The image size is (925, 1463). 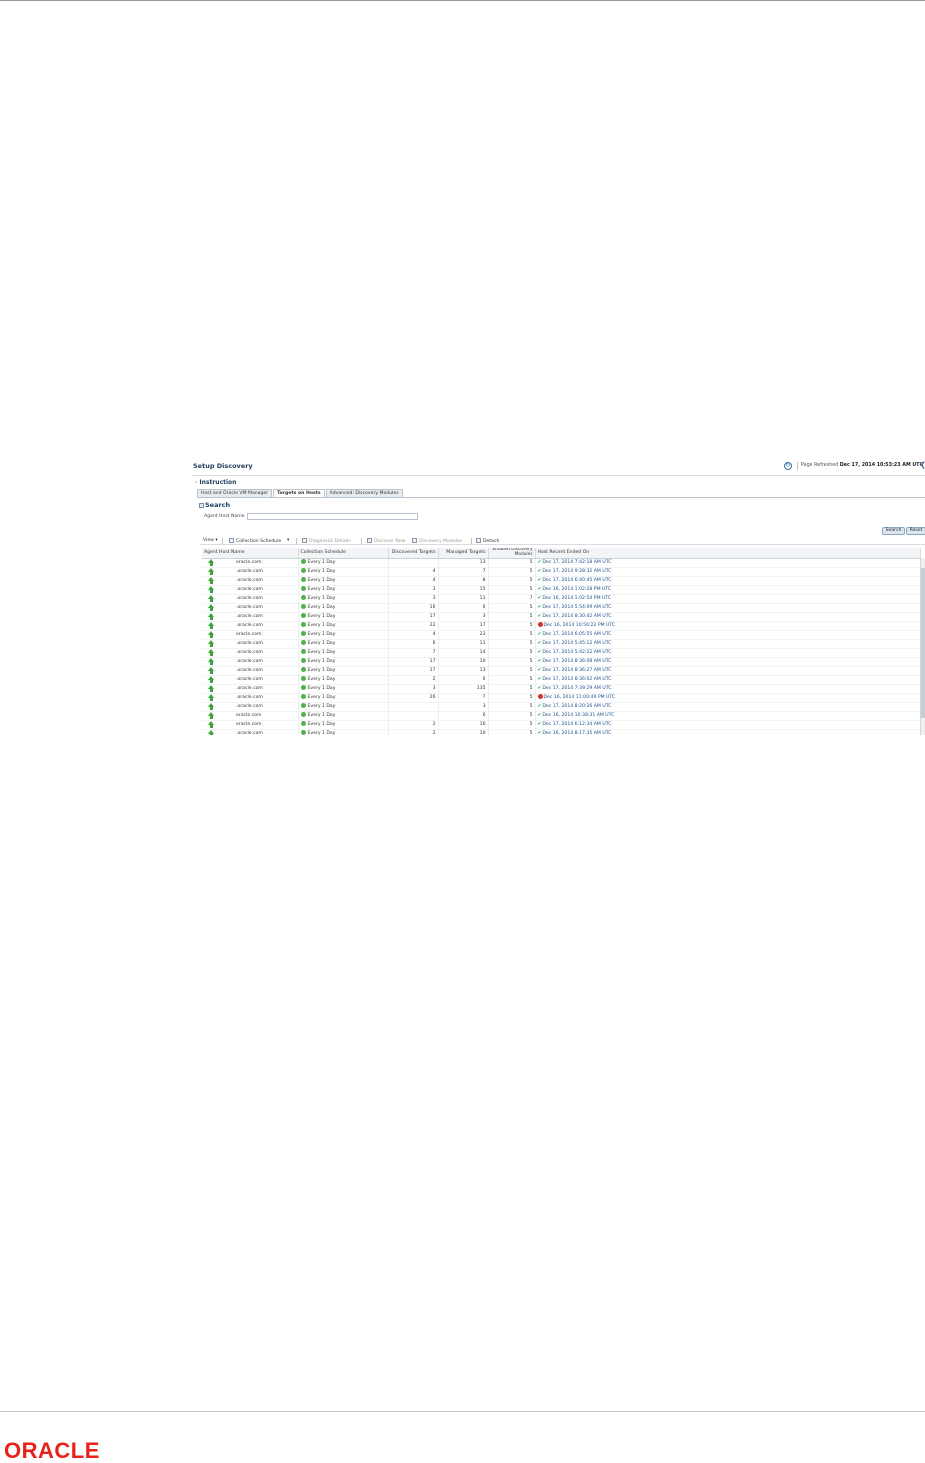 What do you see at coordinates (433, 697) in the screenshot?
I see `discovered-targets-value: 26` at bounding box center [433, 697].